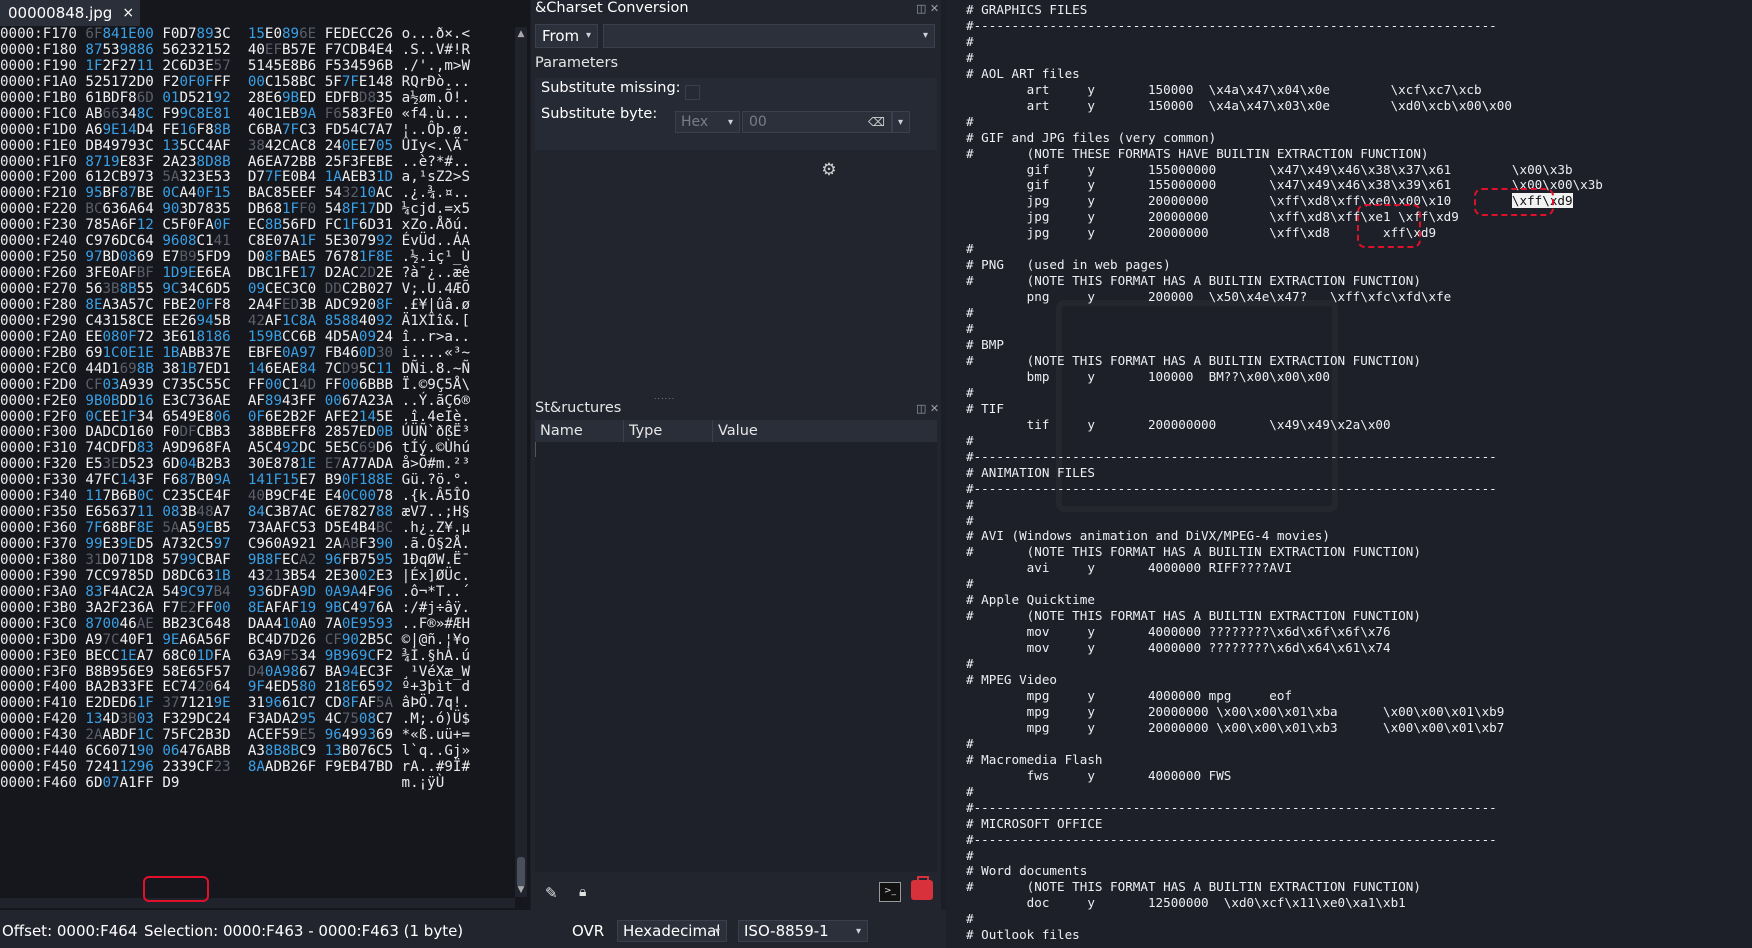 This screenshot has width=1752, height=948. What do you see at coordinates (93, 592) in the screenshot?
I see `hex-byte: 83` at bounding box center [93, 592].